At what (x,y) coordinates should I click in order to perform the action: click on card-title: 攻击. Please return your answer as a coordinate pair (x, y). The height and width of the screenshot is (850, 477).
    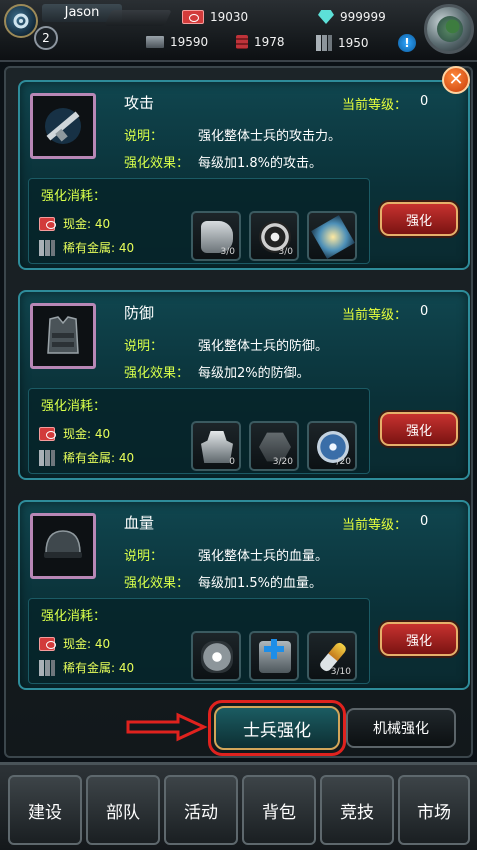
    Looking at the image, I should click on (139, 103).